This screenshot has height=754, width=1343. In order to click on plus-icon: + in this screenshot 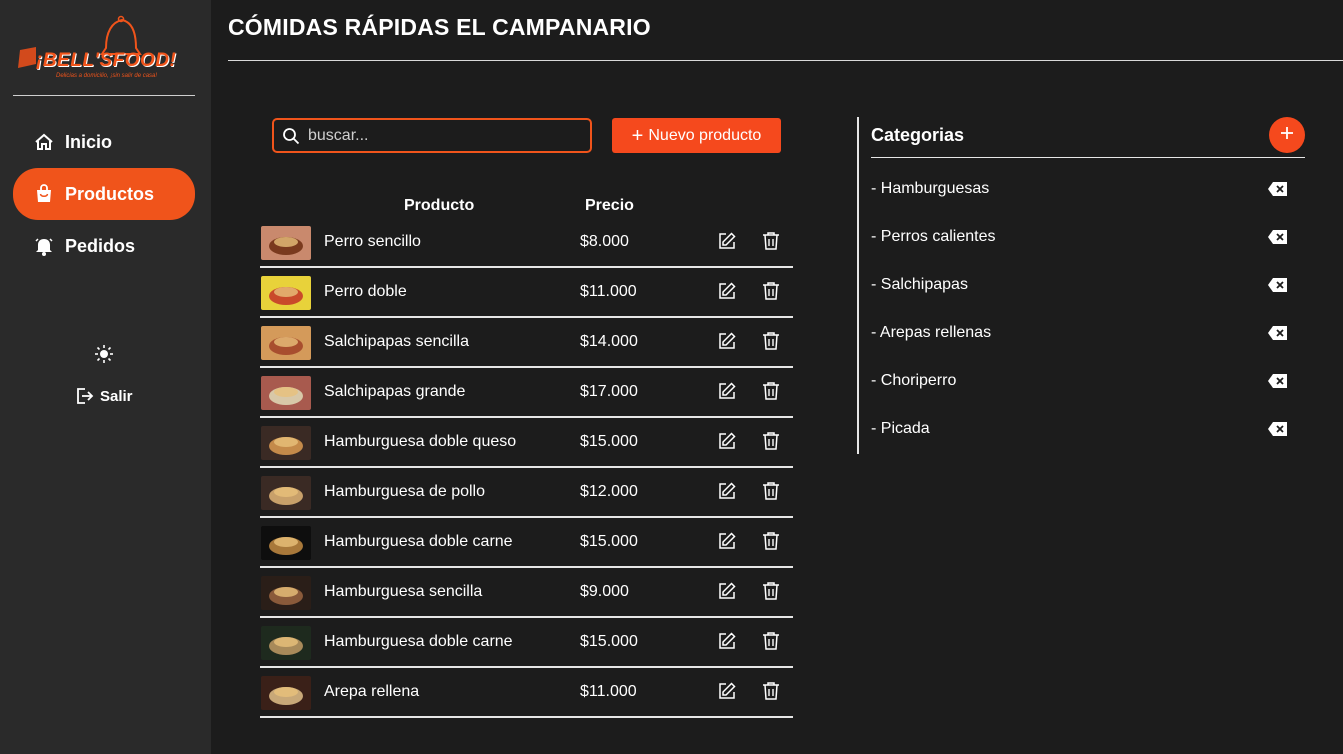, I will do `click(637, 135)`.